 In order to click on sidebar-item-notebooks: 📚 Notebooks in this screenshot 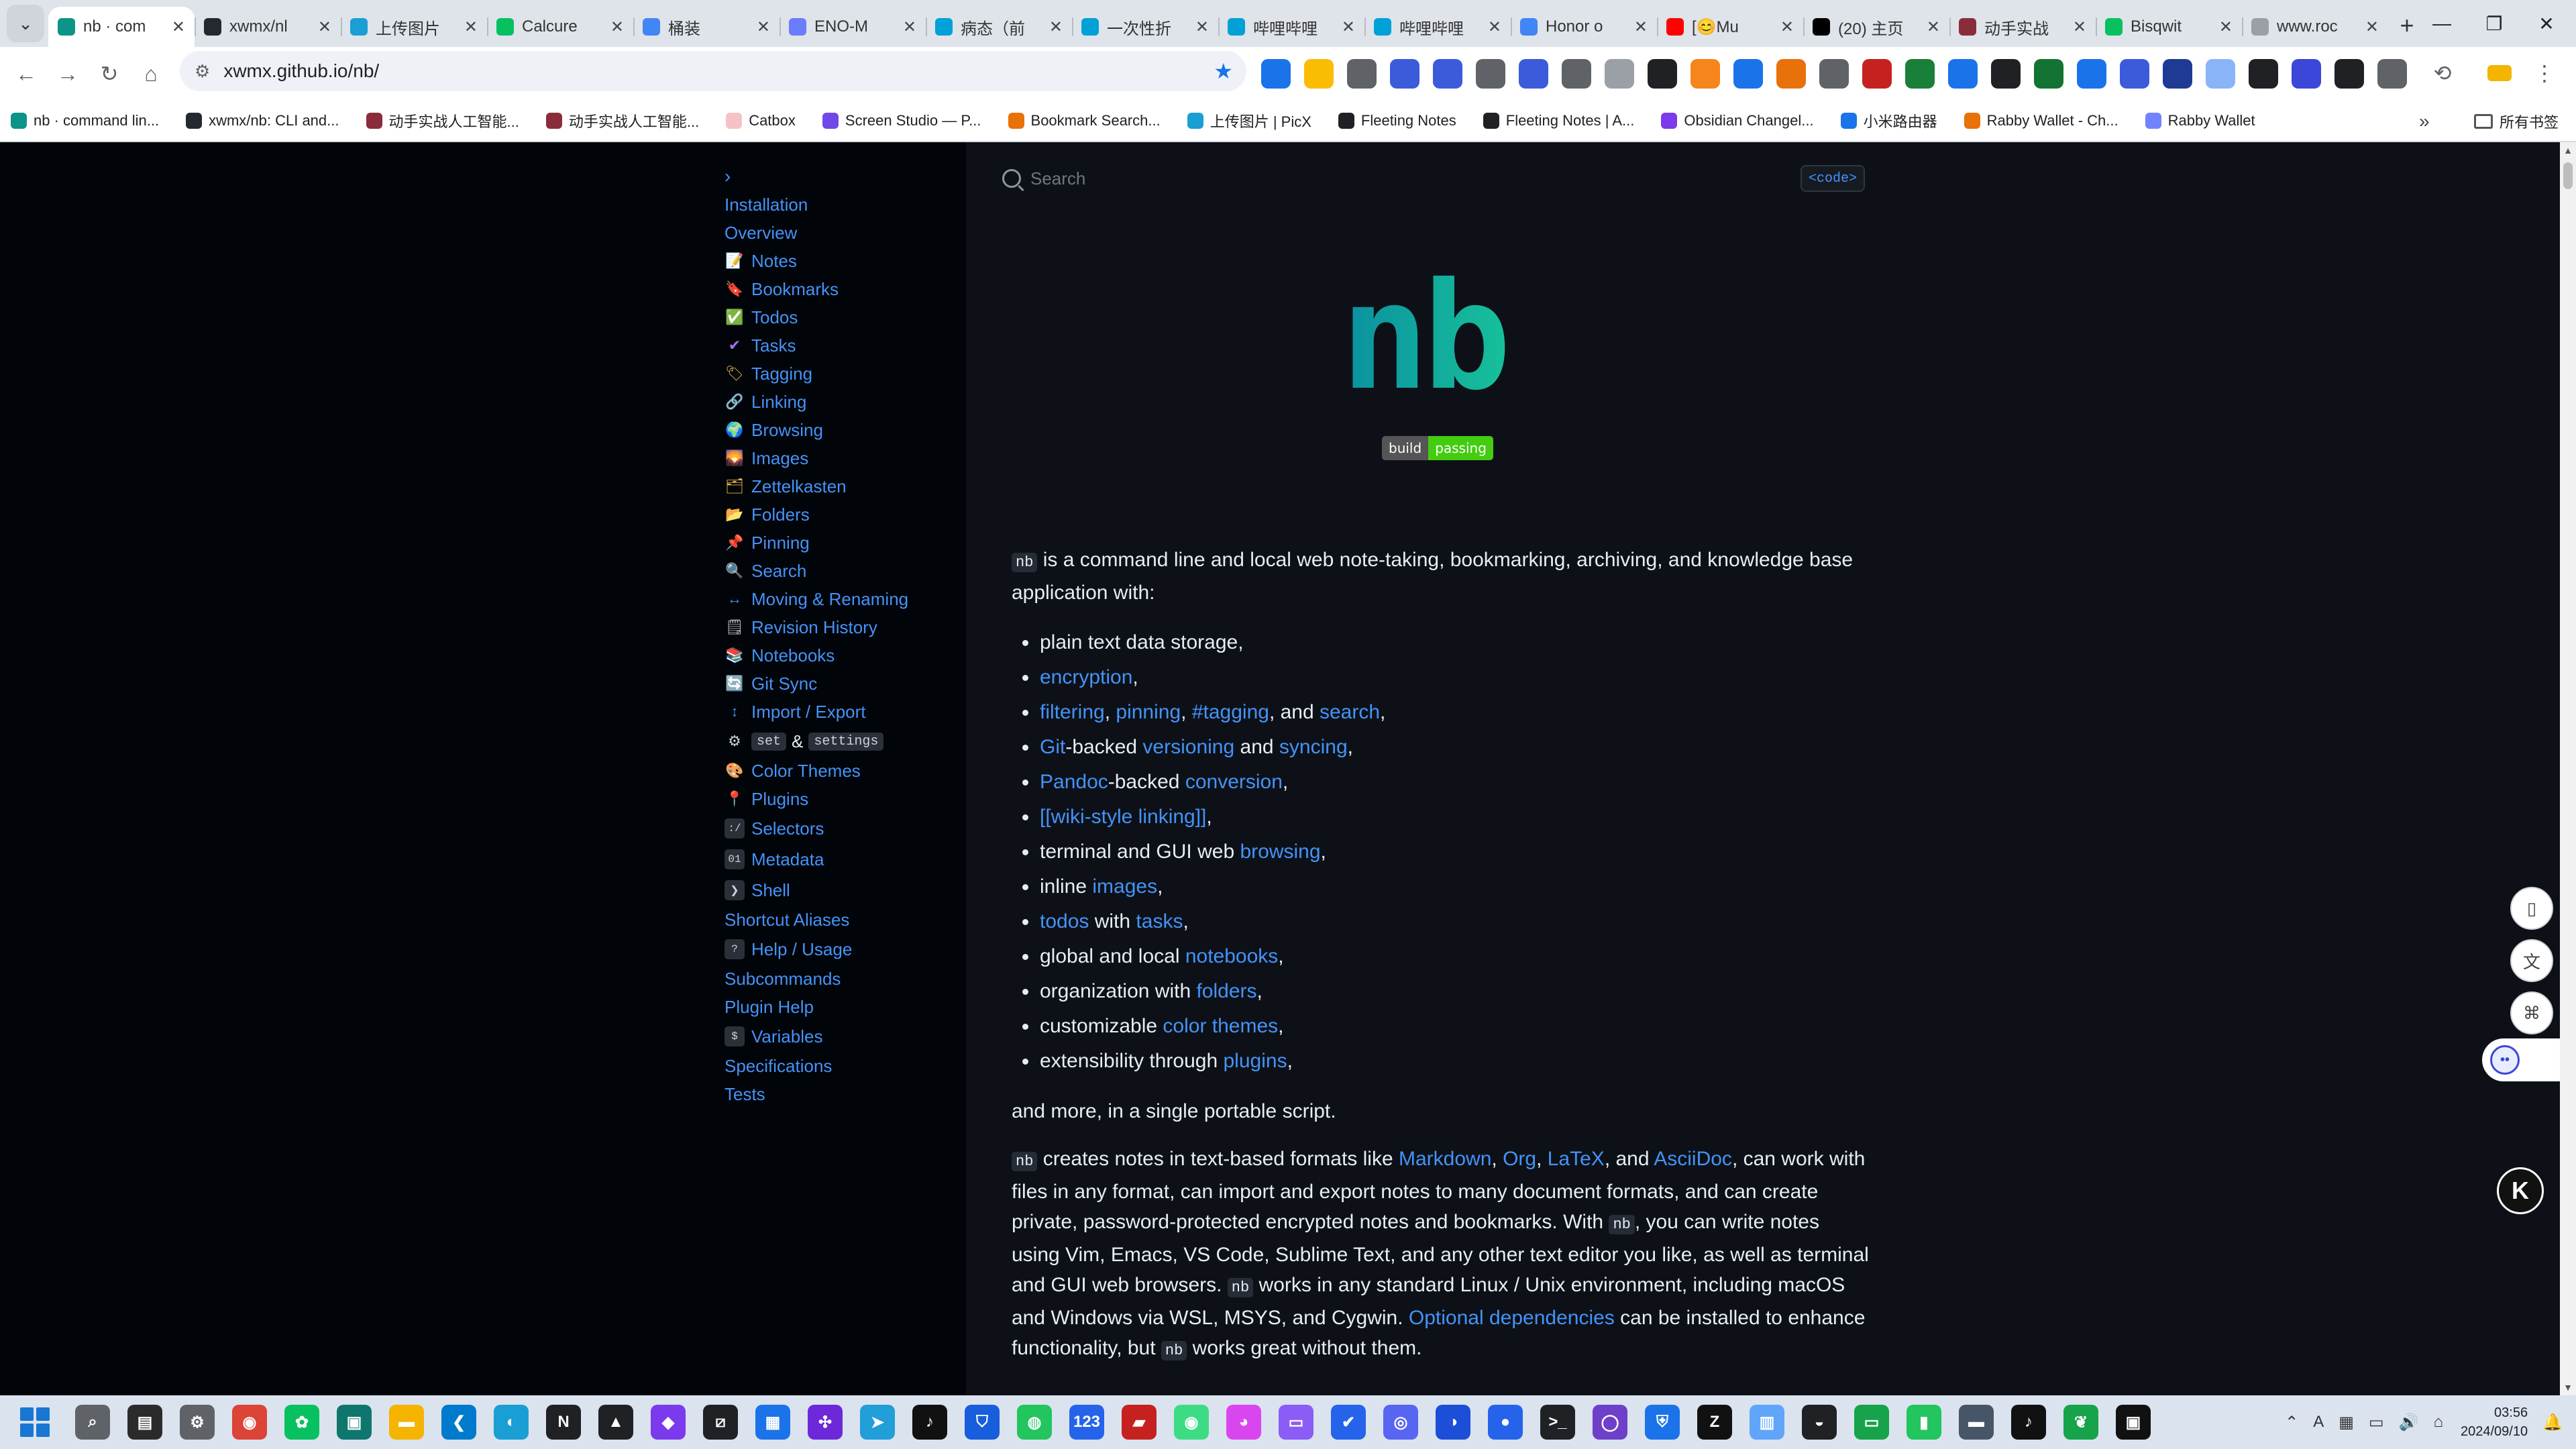, I will do `click(845, 655)`.